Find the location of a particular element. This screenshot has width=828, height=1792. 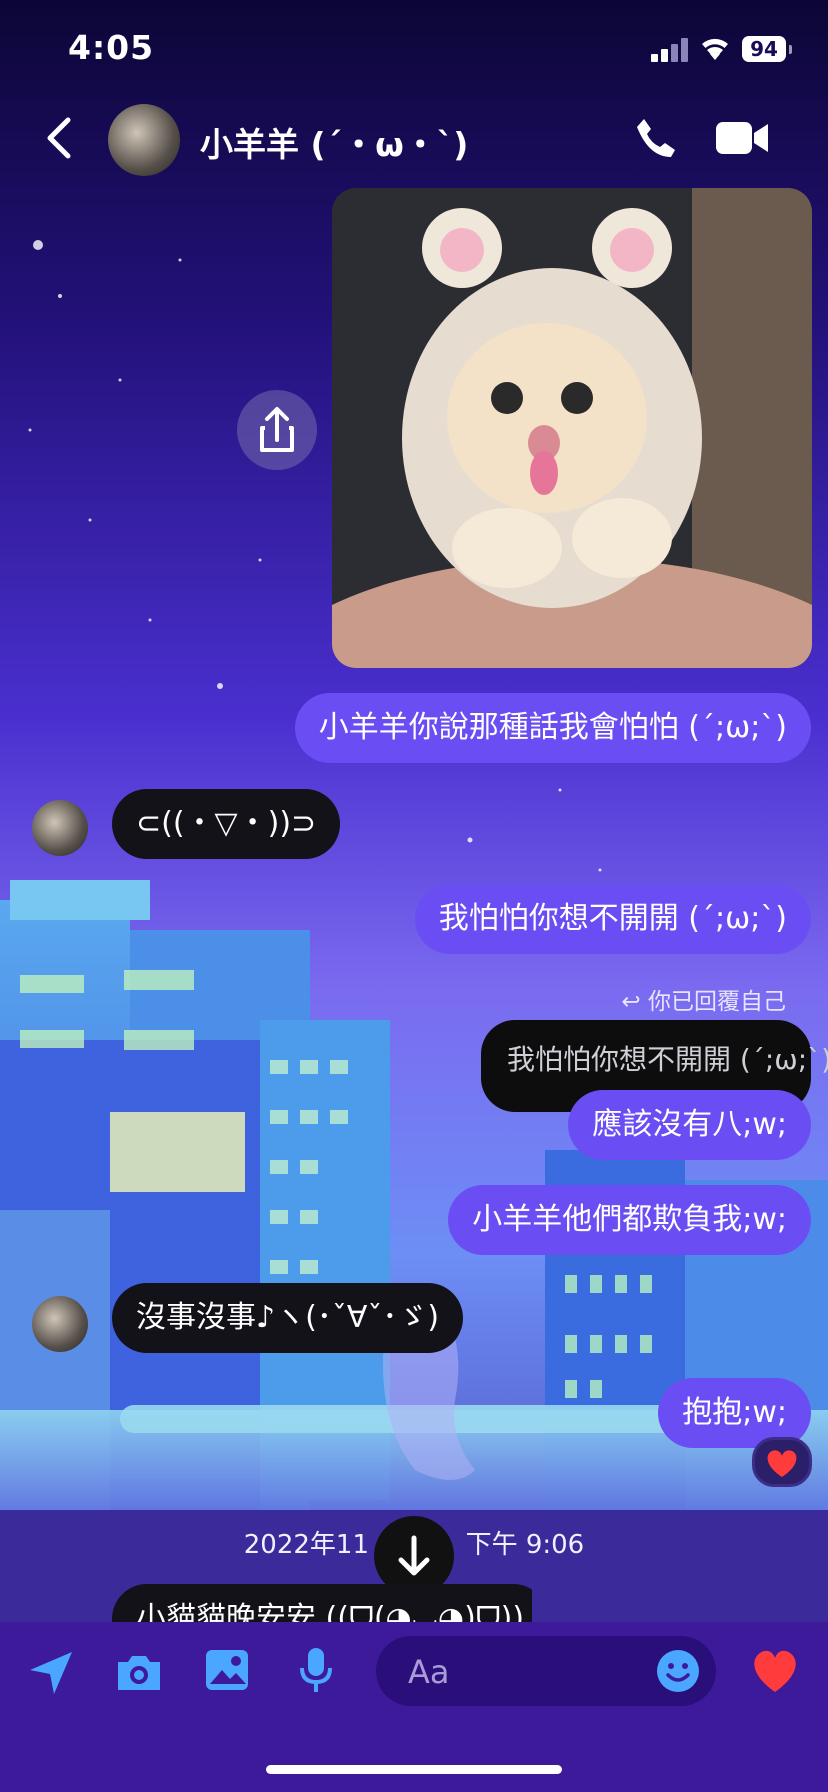

reply-label: ↩ 你已回覆自己 is located at coordinates (703, 1002).